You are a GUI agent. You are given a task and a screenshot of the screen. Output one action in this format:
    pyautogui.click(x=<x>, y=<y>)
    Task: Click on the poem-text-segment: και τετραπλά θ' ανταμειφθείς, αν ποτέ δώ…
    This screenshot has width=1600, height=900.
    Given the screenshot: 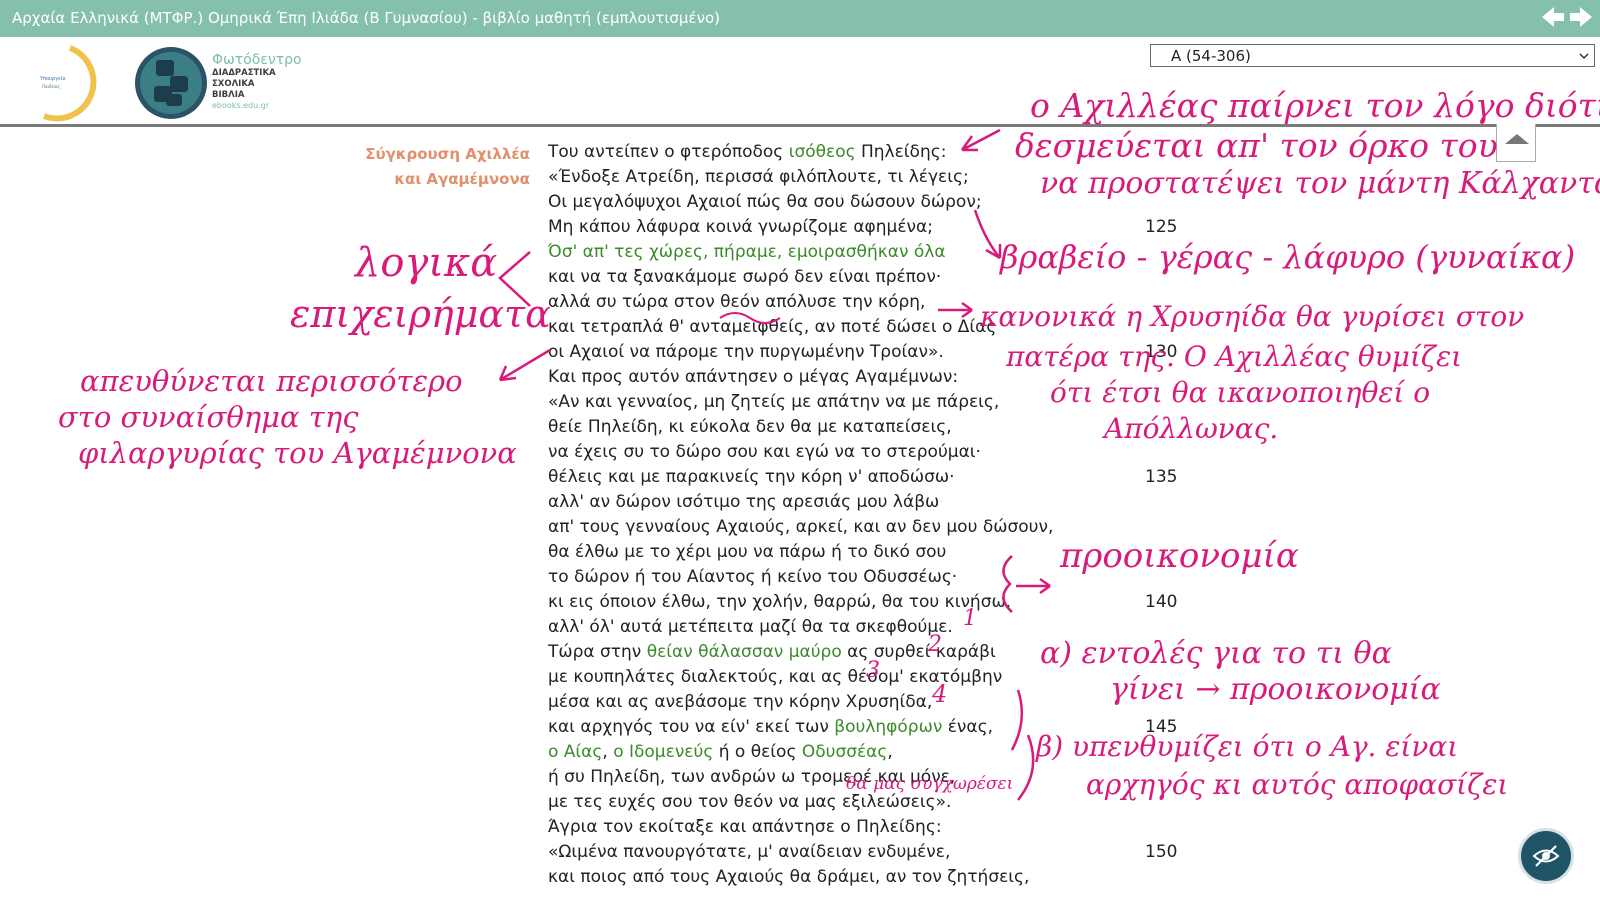 What is the action you would take?
    pyautogui.click(x=772, y=327)
    